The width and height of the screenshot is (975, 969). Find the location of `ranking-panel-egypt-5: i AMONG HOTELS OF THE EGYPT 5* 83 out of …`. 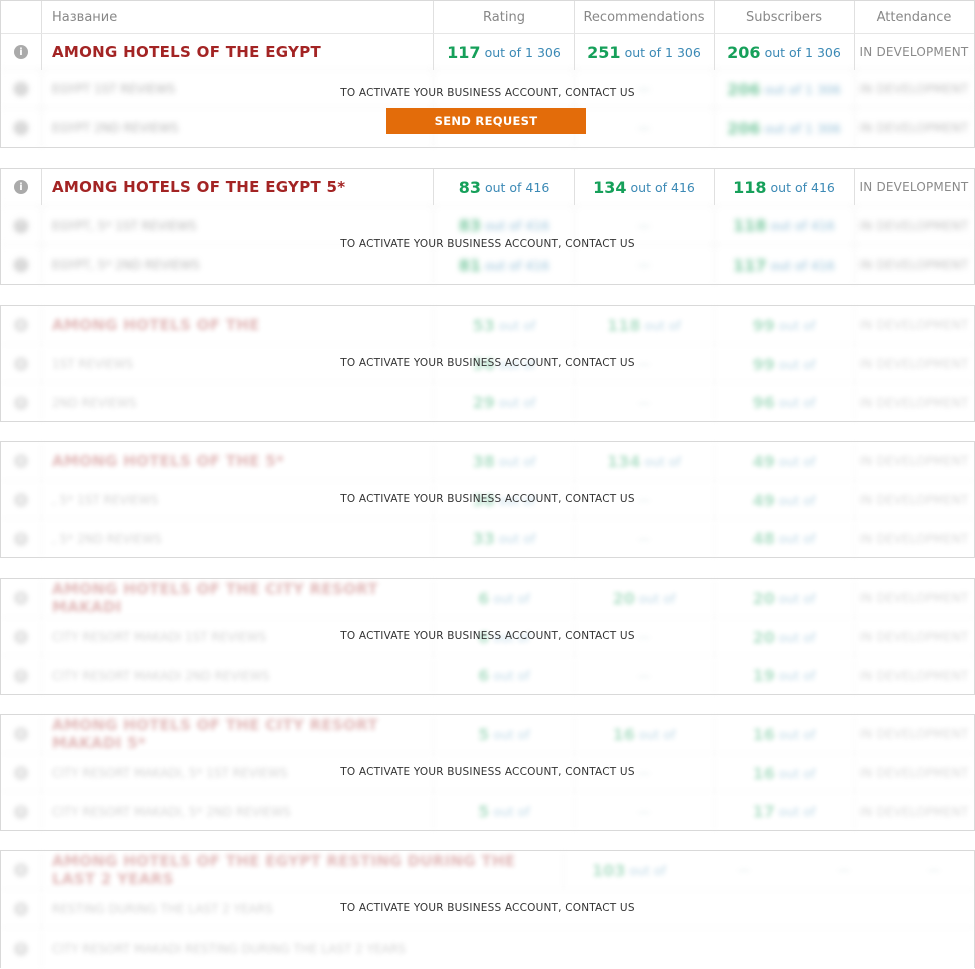

ranking-panel-egypt-5: i AMONG HOTELS OF THE EGYPT 5* 83 out of … is located at coordinates (487, 226).